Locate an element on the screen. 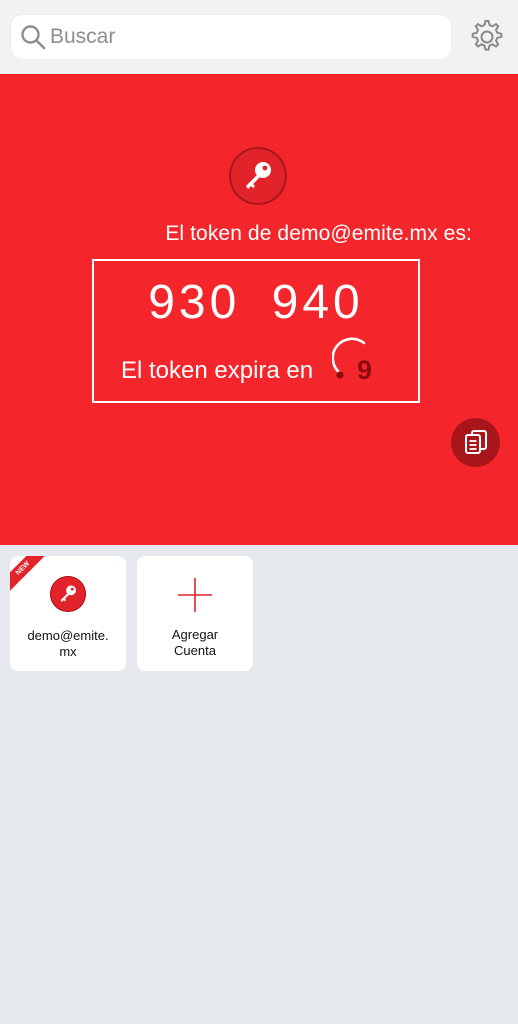 The image size is (518, 1024). copy-token-button is located at coordinates (475, 442).